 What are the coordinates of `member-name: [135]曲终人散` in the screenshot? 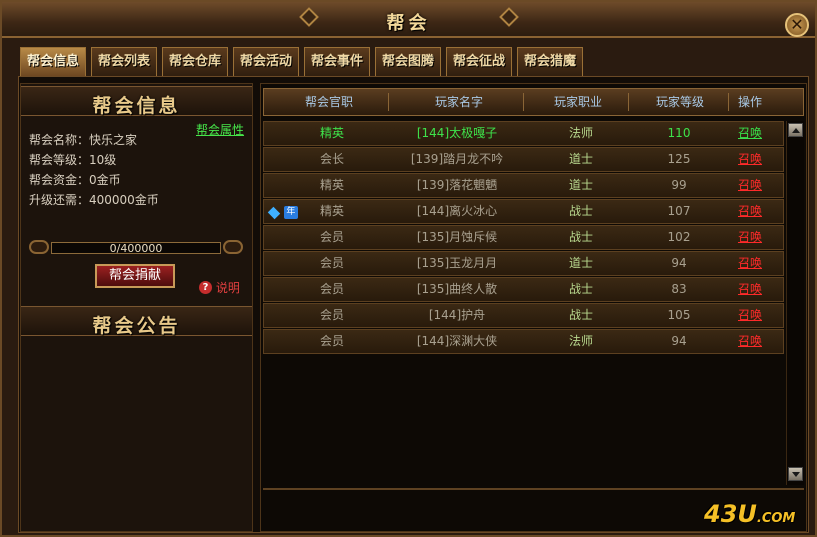 It's located at (457, 289).